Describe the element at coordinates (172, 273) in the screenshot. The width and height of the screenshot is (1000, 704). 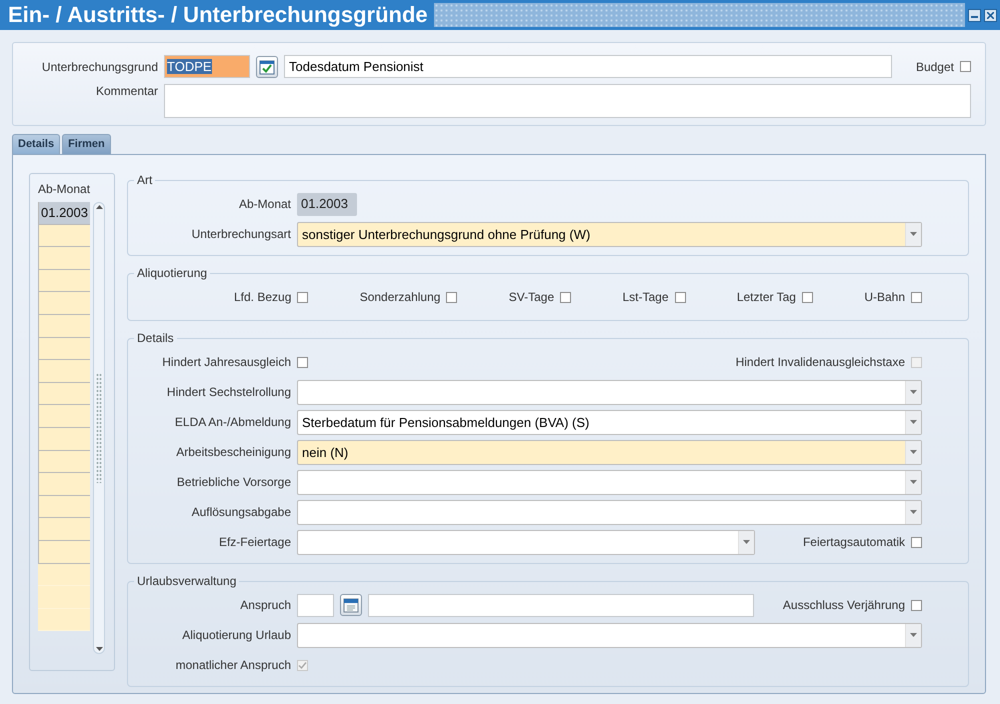
I see `section-title: Aliquotierung` at that location.